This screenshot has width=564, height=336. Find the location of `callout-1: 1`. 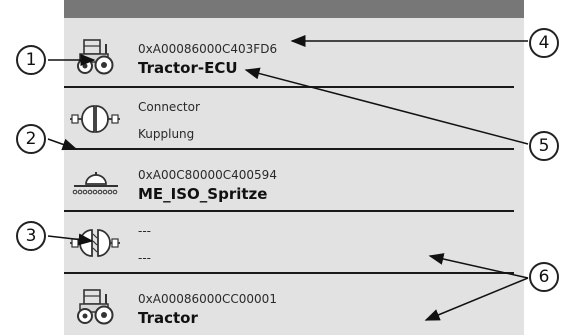

callout-1: 1 is located at coordinates (31, 60).